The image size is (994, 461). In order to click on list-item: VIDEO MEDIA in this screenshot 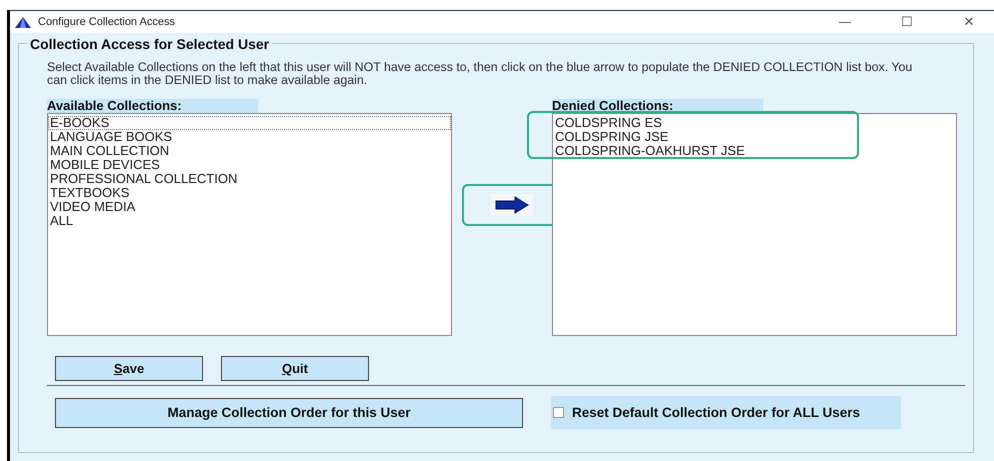, I will do `click(249, 207)`.